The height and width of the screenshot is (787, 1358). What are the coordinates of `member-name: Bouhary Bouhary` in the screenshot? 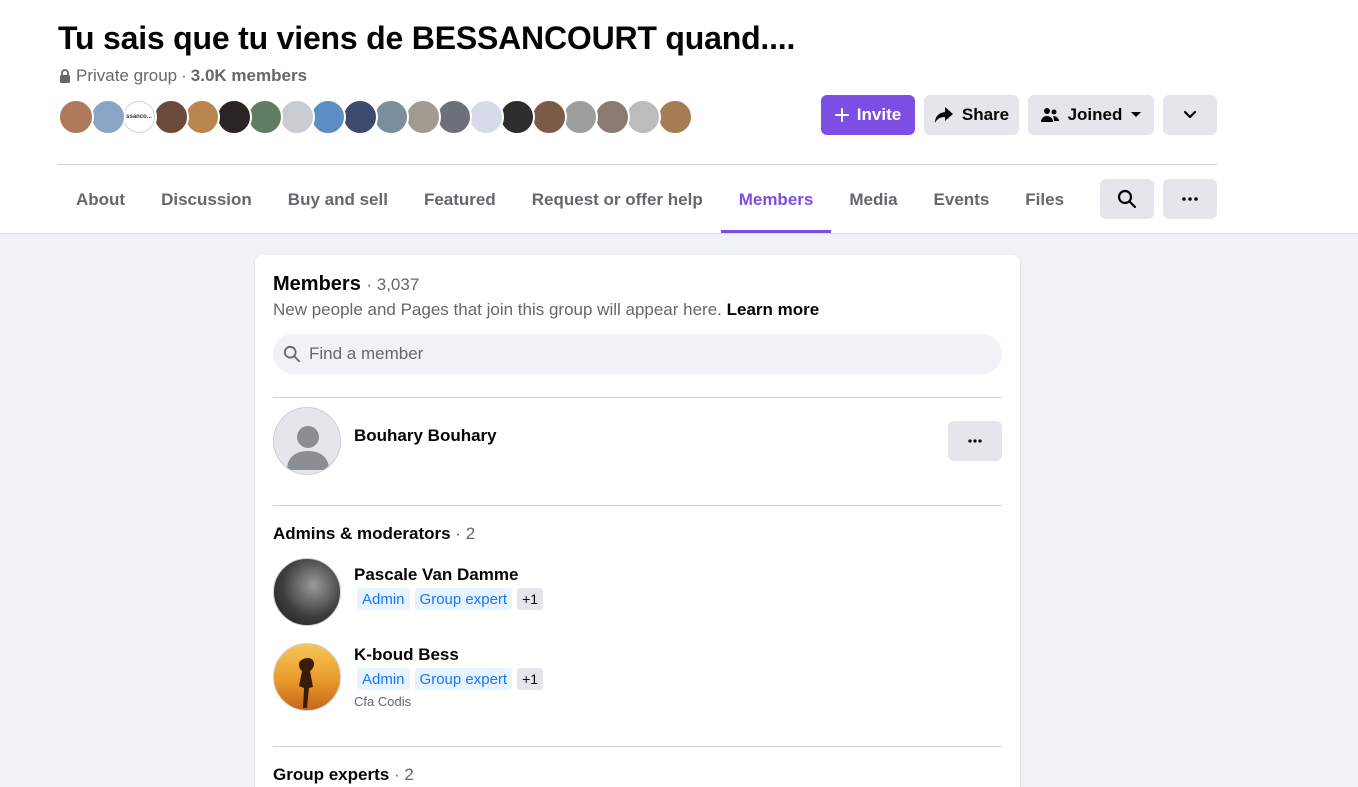 It's located at (425, 436).